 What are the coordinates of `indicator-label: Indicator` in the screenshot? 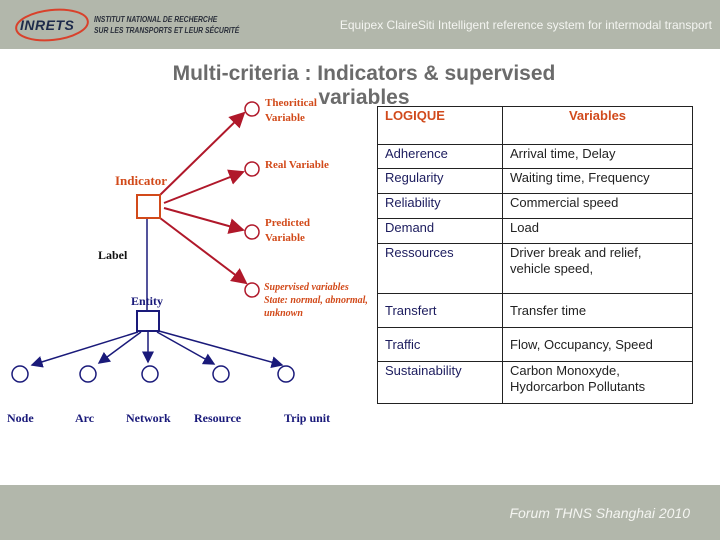 It's located at (141, 180).